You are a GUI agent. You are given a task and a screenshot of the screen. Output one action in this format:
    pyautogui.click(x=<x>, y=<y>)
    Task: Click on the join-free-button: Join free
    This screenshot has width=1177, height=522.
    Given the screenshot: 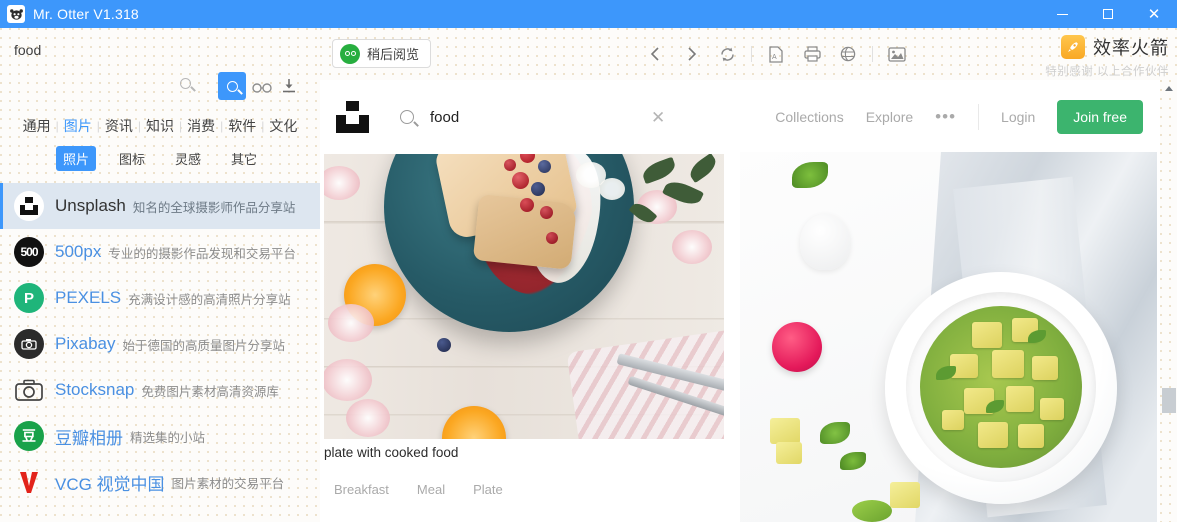 What is the action you would take?
    pyautogui.click(x=1100, y=117)
    